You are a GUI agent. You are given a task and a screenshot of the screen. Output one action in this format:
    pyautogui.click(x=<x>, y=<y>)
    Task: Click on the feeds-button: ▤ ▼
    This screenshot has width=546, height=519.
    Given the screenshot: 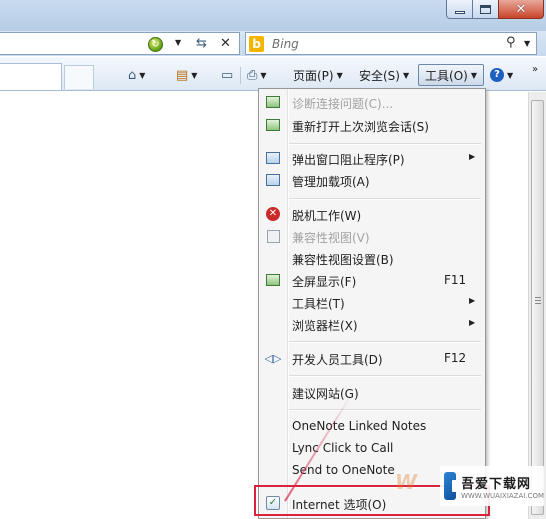 What is the action you would take?
    pyautogui.click(x=186, y=75)
    